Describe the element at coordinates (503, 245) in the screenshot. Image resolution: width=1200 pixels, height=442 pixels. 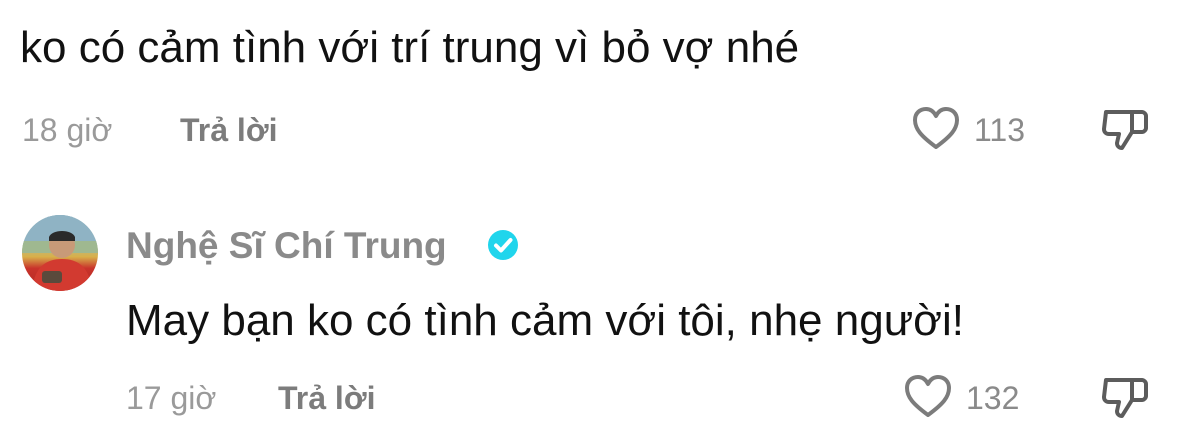
I see `verified-badge-icon` at that location.